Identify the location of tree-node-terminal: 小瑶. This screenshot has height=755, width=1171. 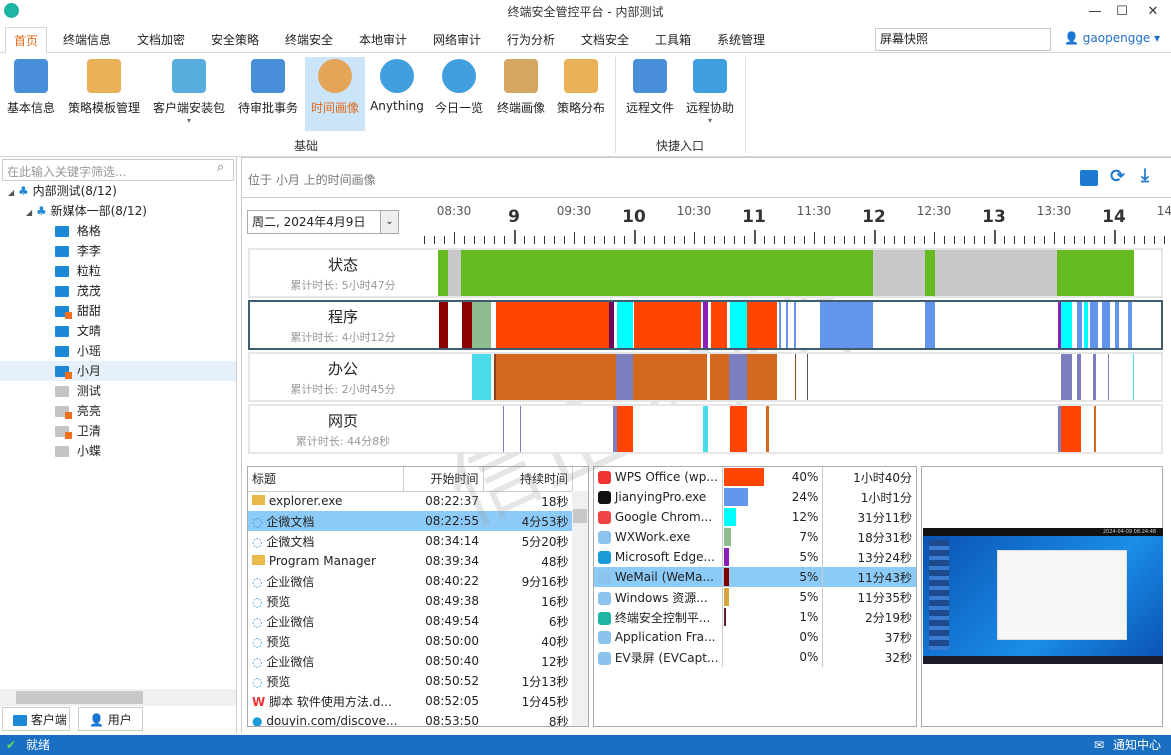
(118, 351).